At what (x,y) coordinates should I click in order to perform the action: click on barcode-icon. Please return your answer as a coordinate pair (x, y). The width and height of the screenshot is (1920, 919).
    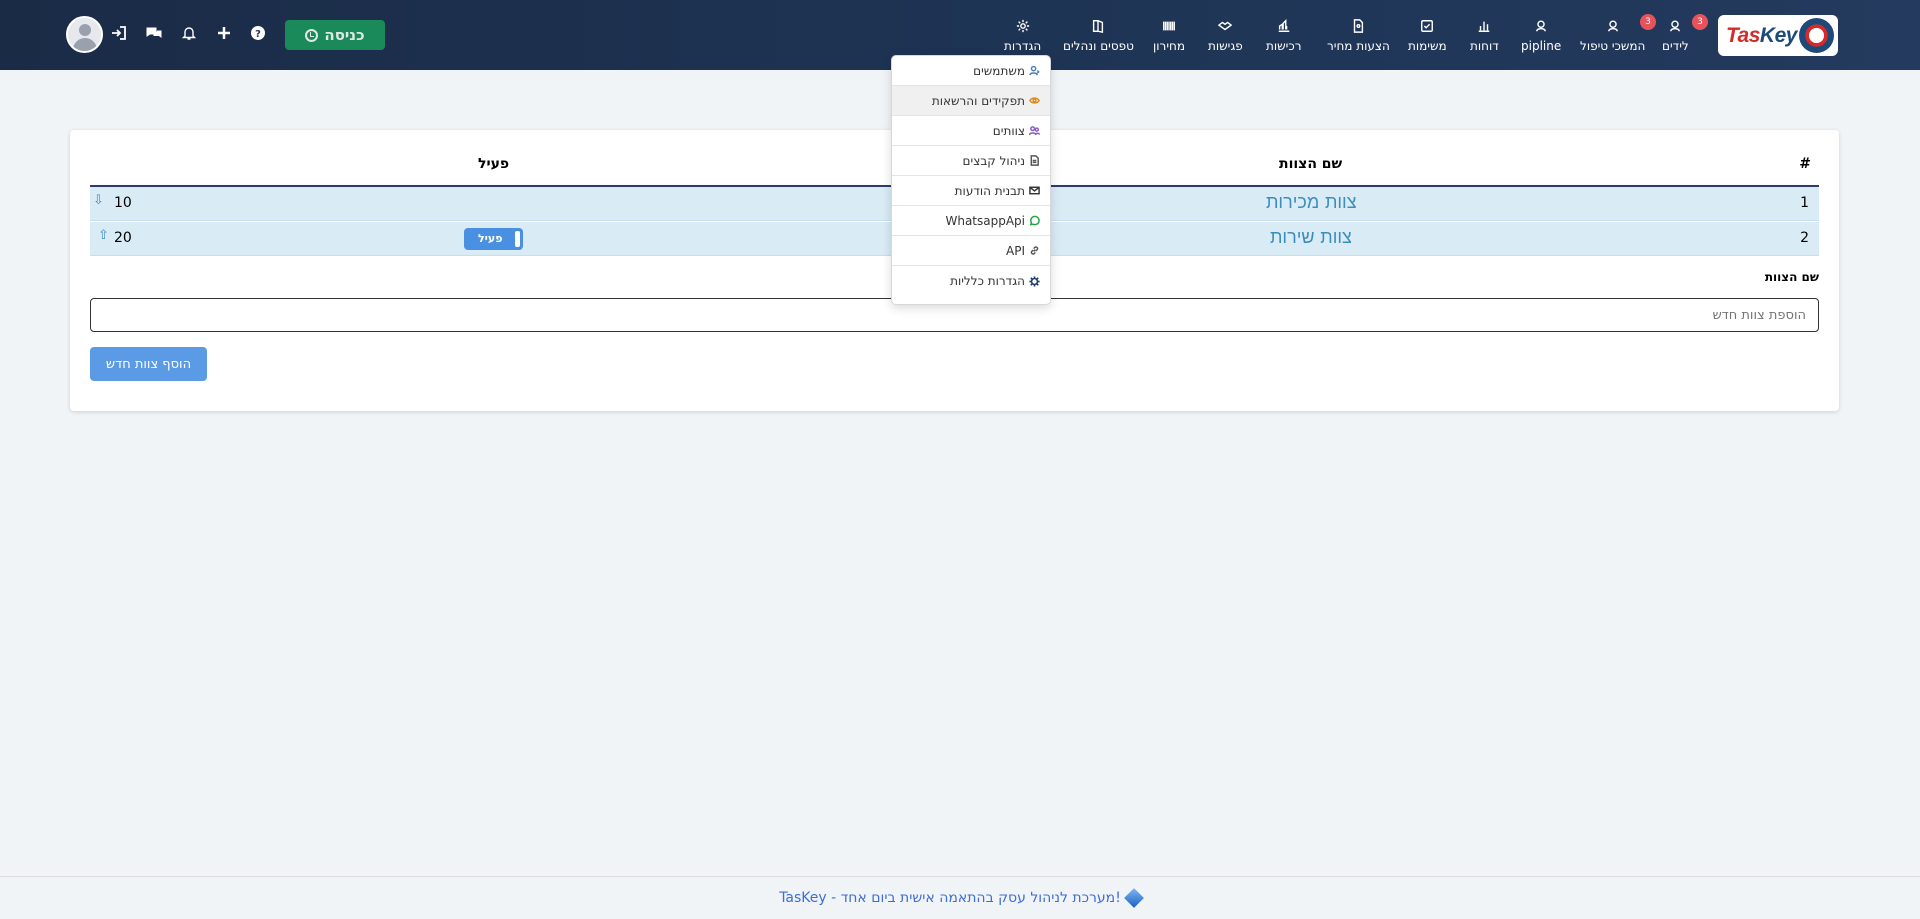
    Looking at the image, I should click on (1169, 26).